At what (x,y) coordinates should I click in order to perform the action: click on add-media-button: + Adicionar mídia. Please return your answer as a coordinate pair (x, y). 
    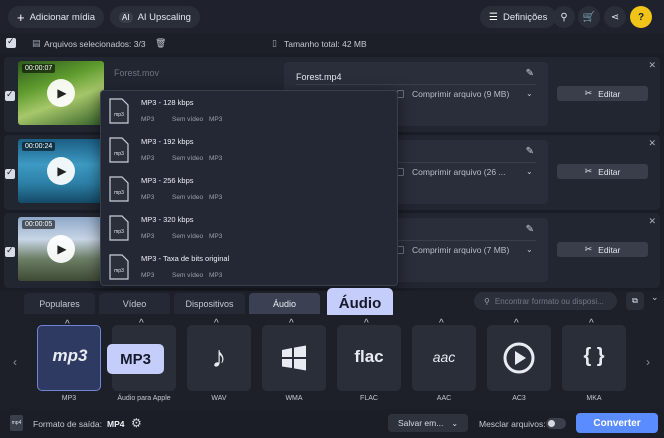
    Looking at the image, I should click on (56, 17).